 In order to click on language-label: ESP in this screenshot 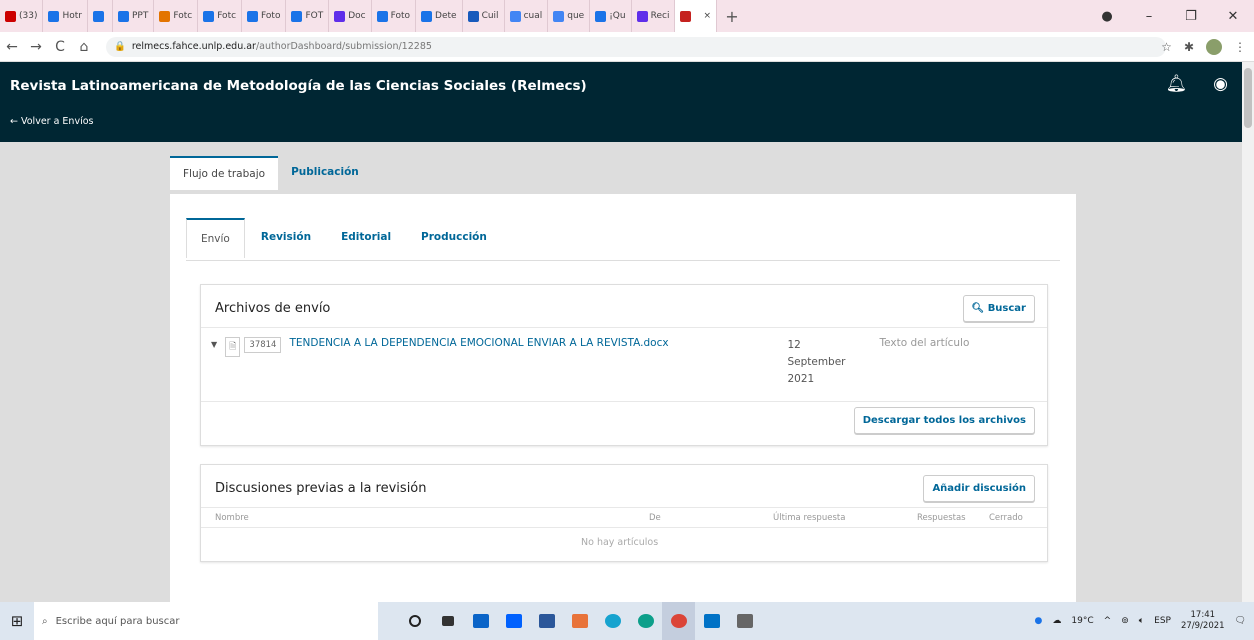, I will do `click(1162, 621)`.